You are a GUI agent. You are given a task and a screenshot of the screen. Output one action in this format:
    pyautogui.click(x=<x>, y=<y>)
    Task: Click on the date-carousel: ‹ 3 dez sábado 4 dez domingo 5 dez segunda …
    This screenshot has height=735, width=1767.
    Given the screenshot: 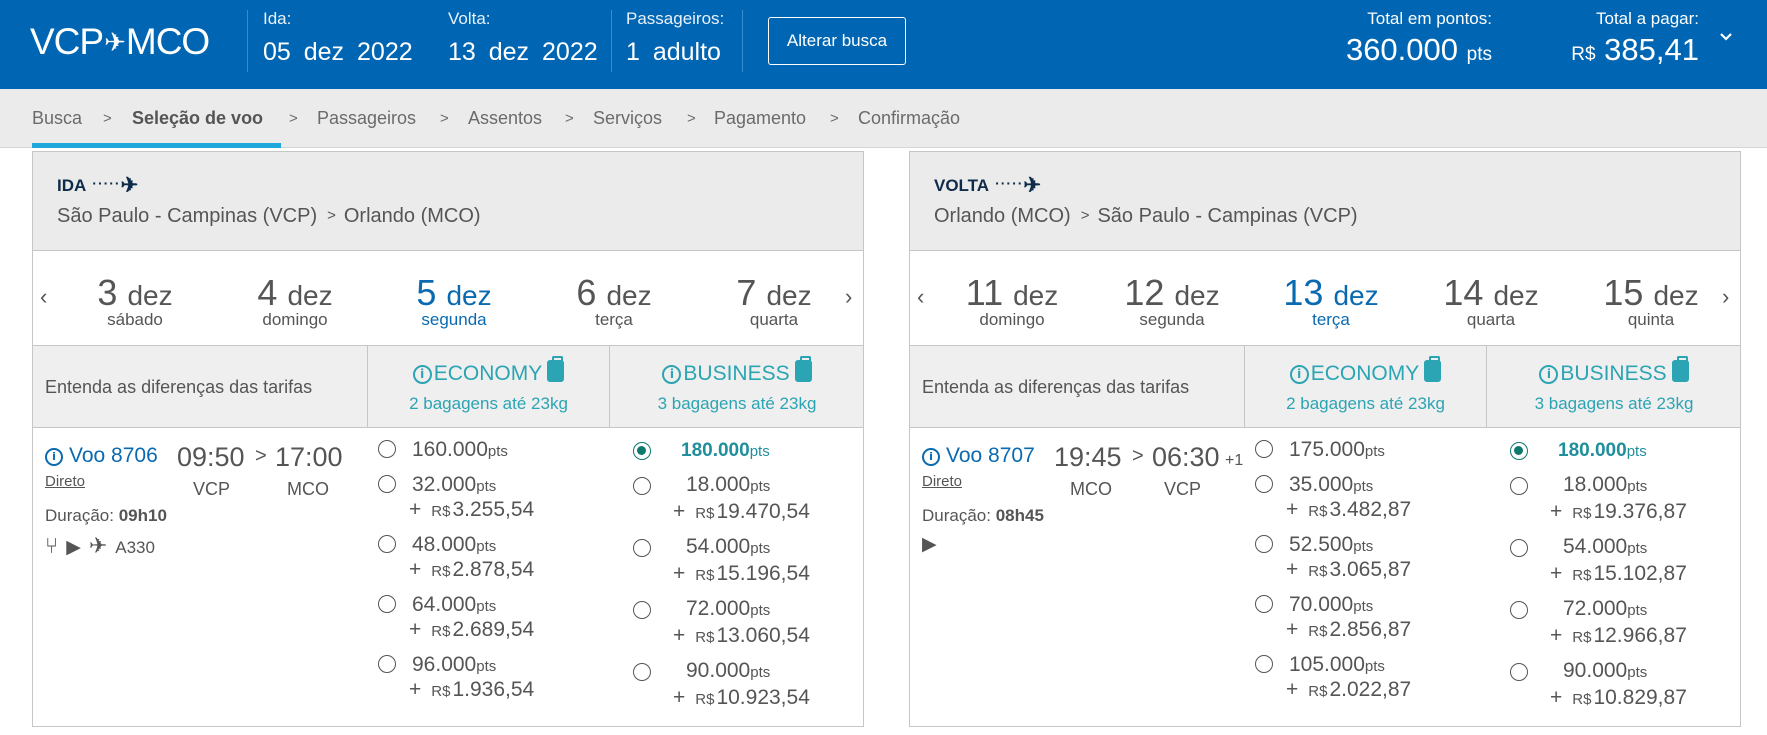 What is the action you would take?
    pyautogui.click(x=448, y=298)
    